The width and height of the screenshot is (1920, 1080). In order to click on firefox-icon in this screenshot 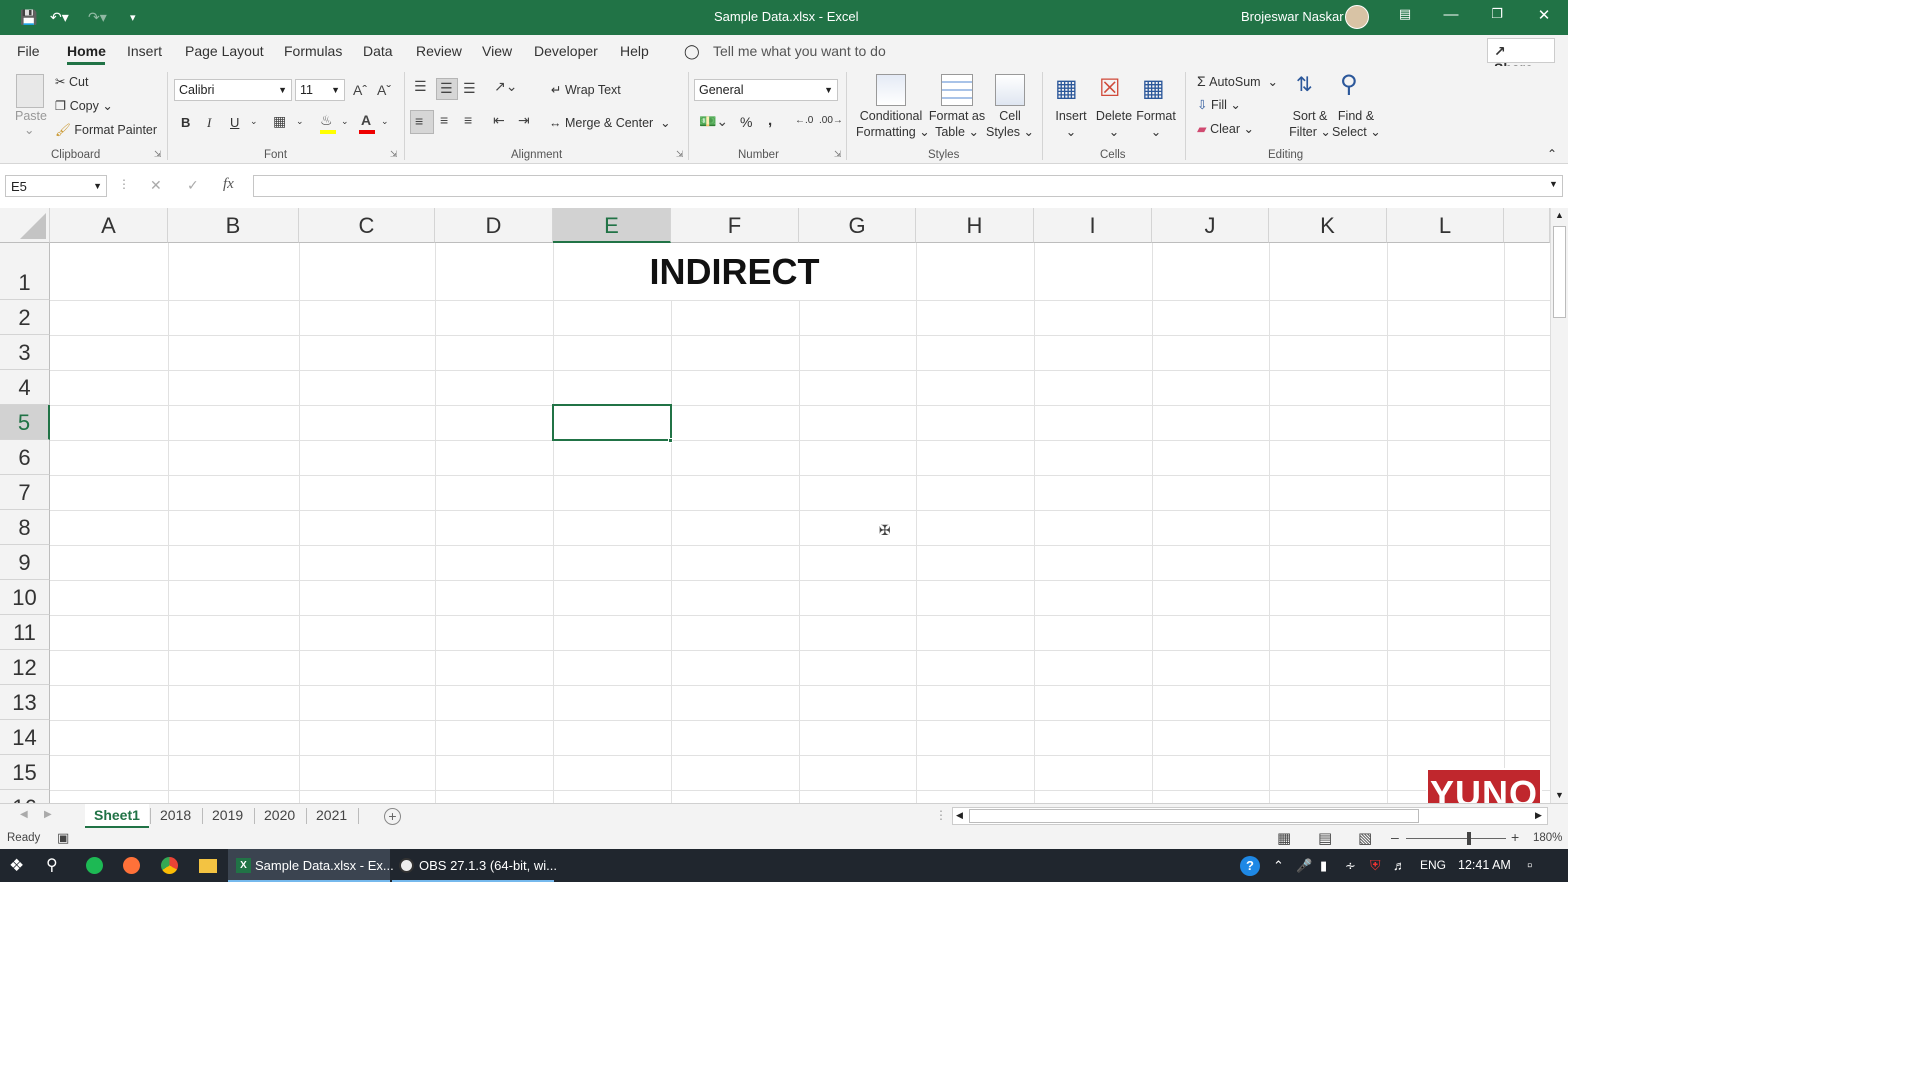, I will do `click(131, 865)`.